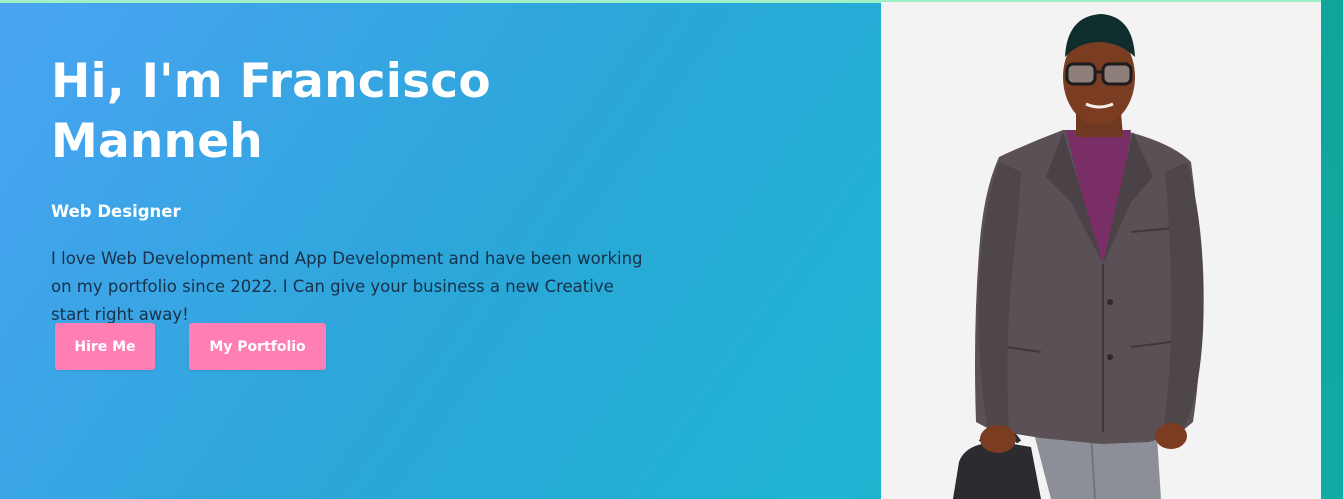  I want to click on hero-role: Web Designer, so click(116, 211).